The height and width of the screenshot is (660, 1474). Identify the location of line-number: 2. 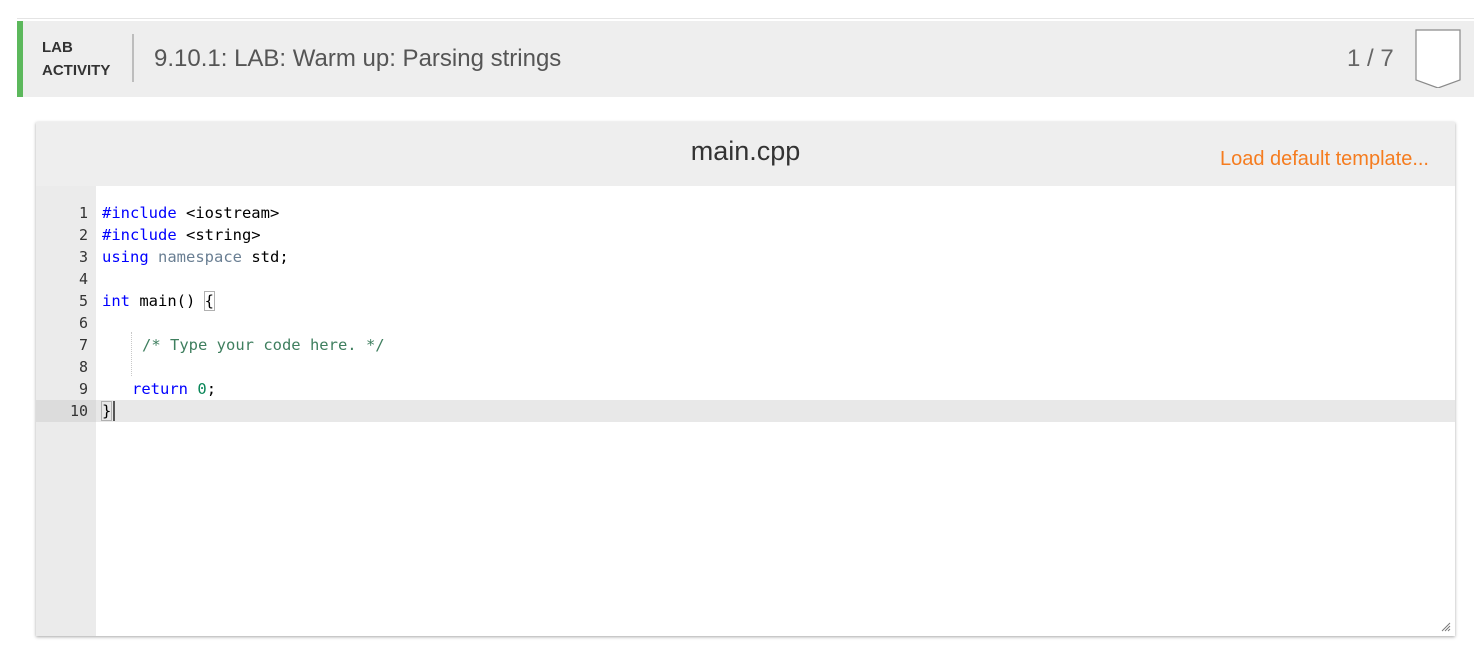
(83, 235).